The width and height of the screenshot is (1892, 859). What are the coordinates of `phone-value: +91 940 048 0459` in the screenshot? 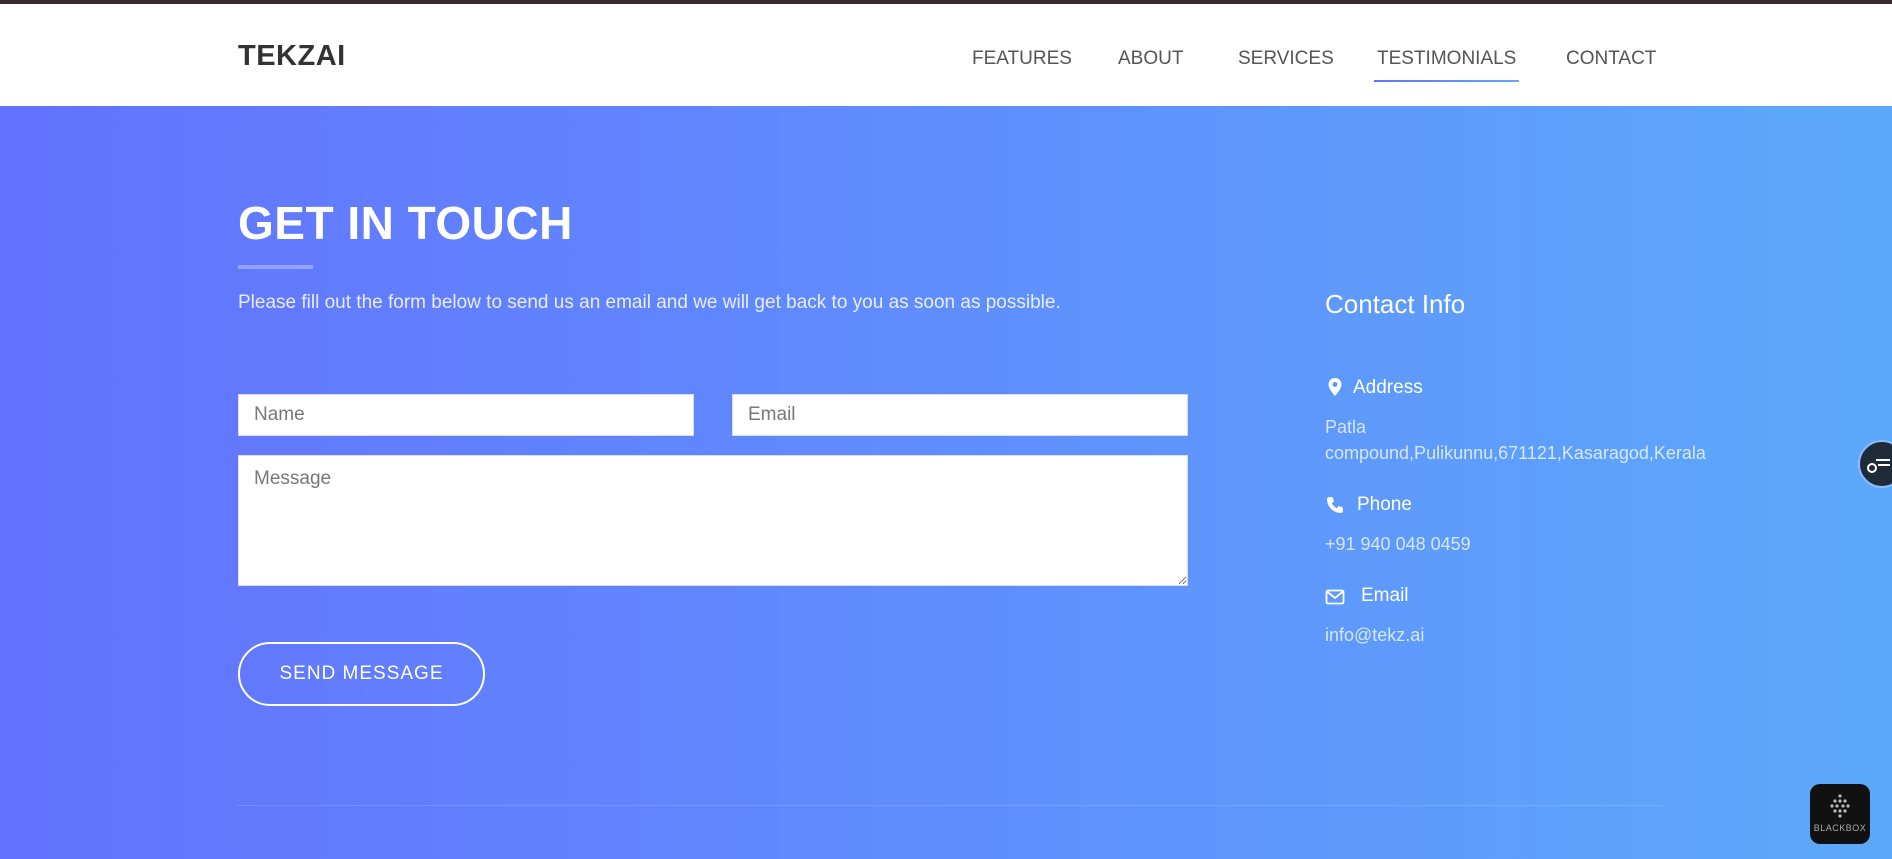 It's located at (1398, 544).